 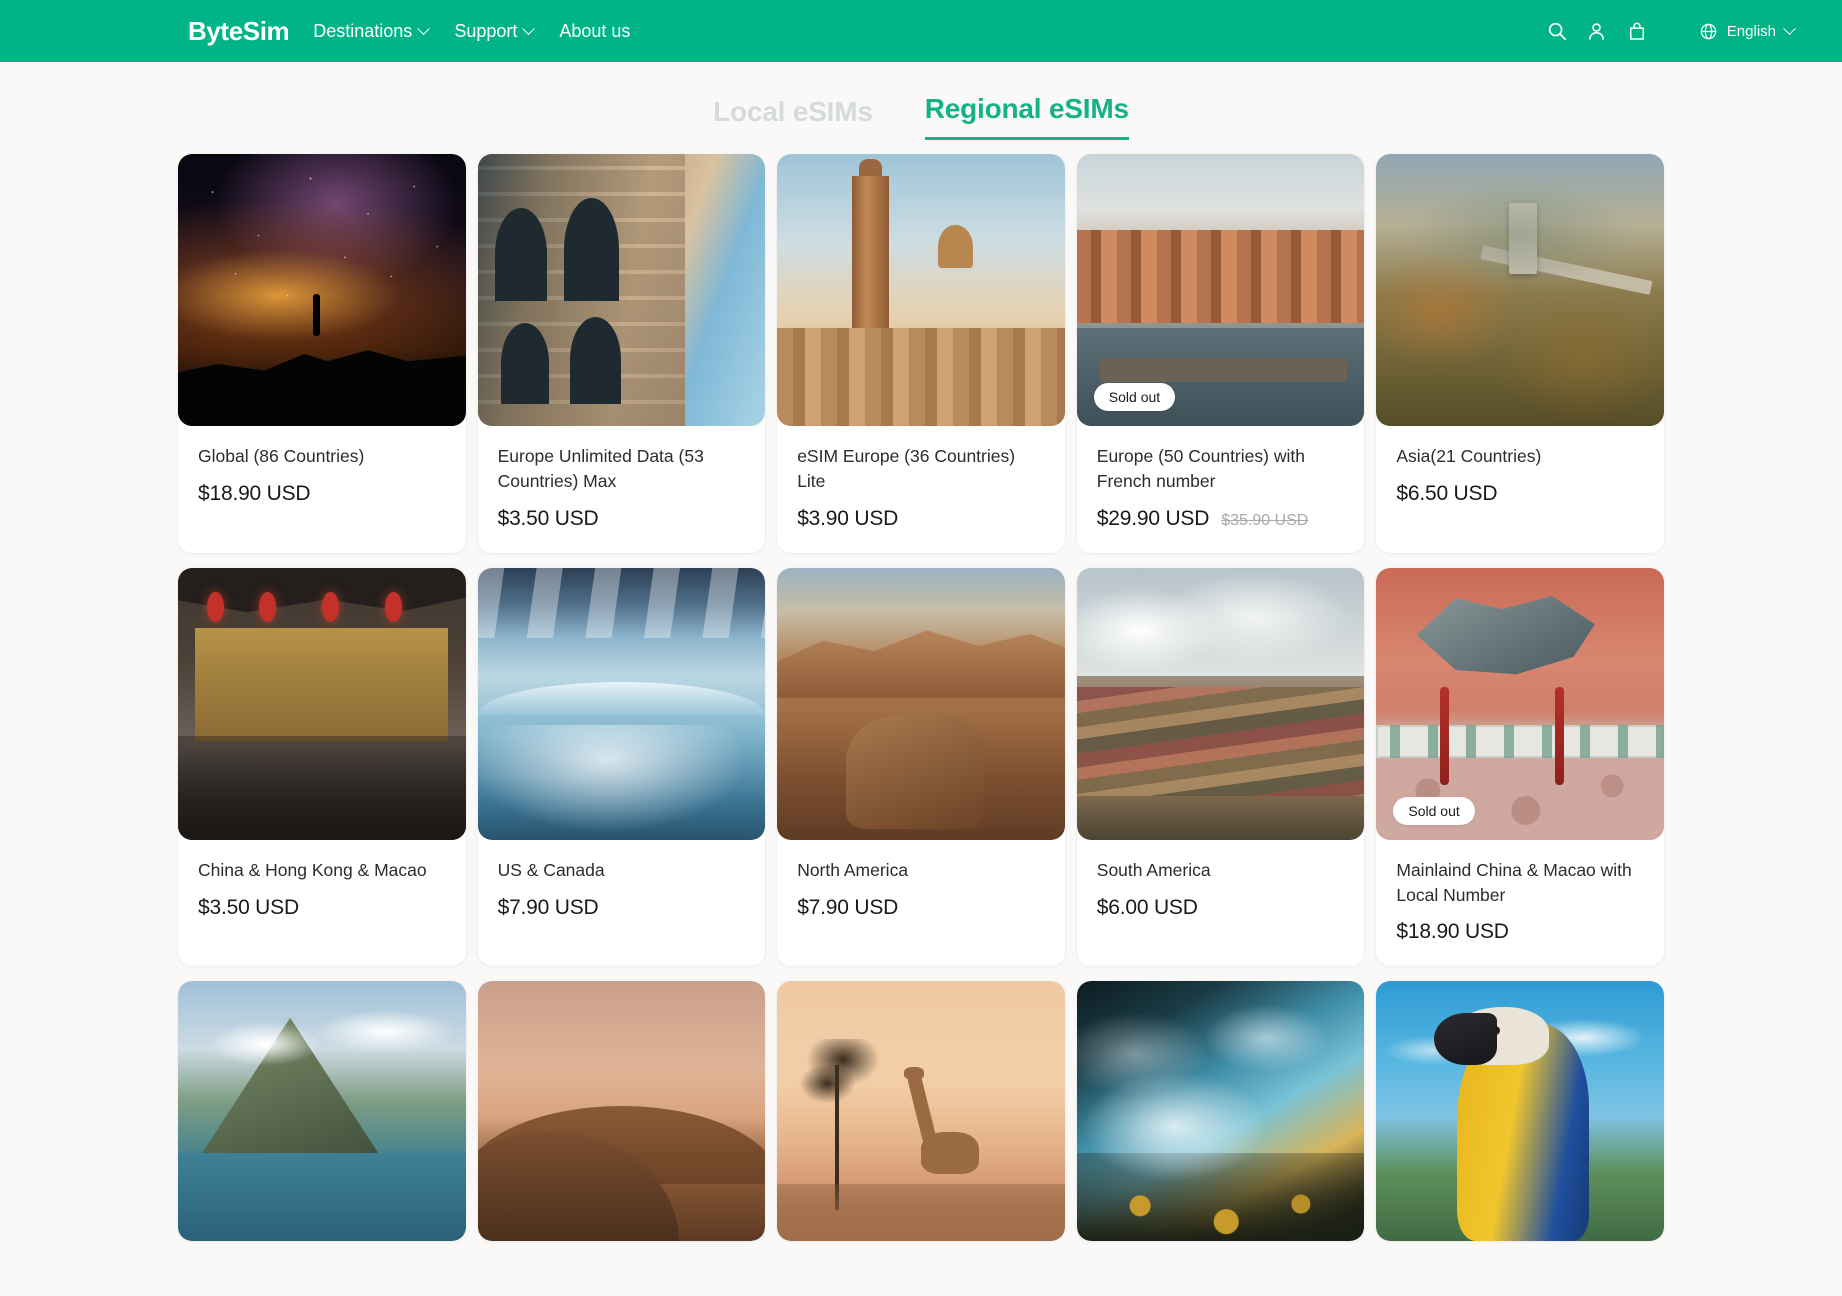 What do you see at coordinates (1520, 489) in the screenshot?
I see `product-info: Asia(21 Countries) $6.50 USD` at bounding box center [1520, 489].